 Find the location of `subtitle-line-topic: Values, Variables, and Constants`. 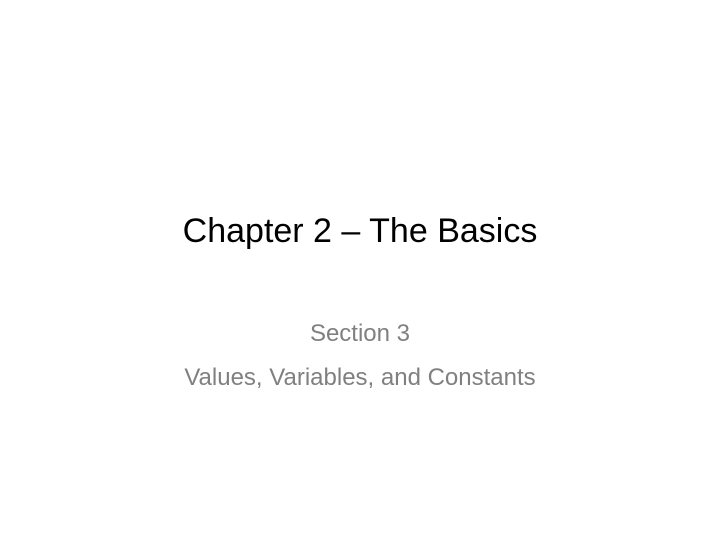

subtitle-line-topic: Values, Variables, and Constants is located at coordinates (360, 377).